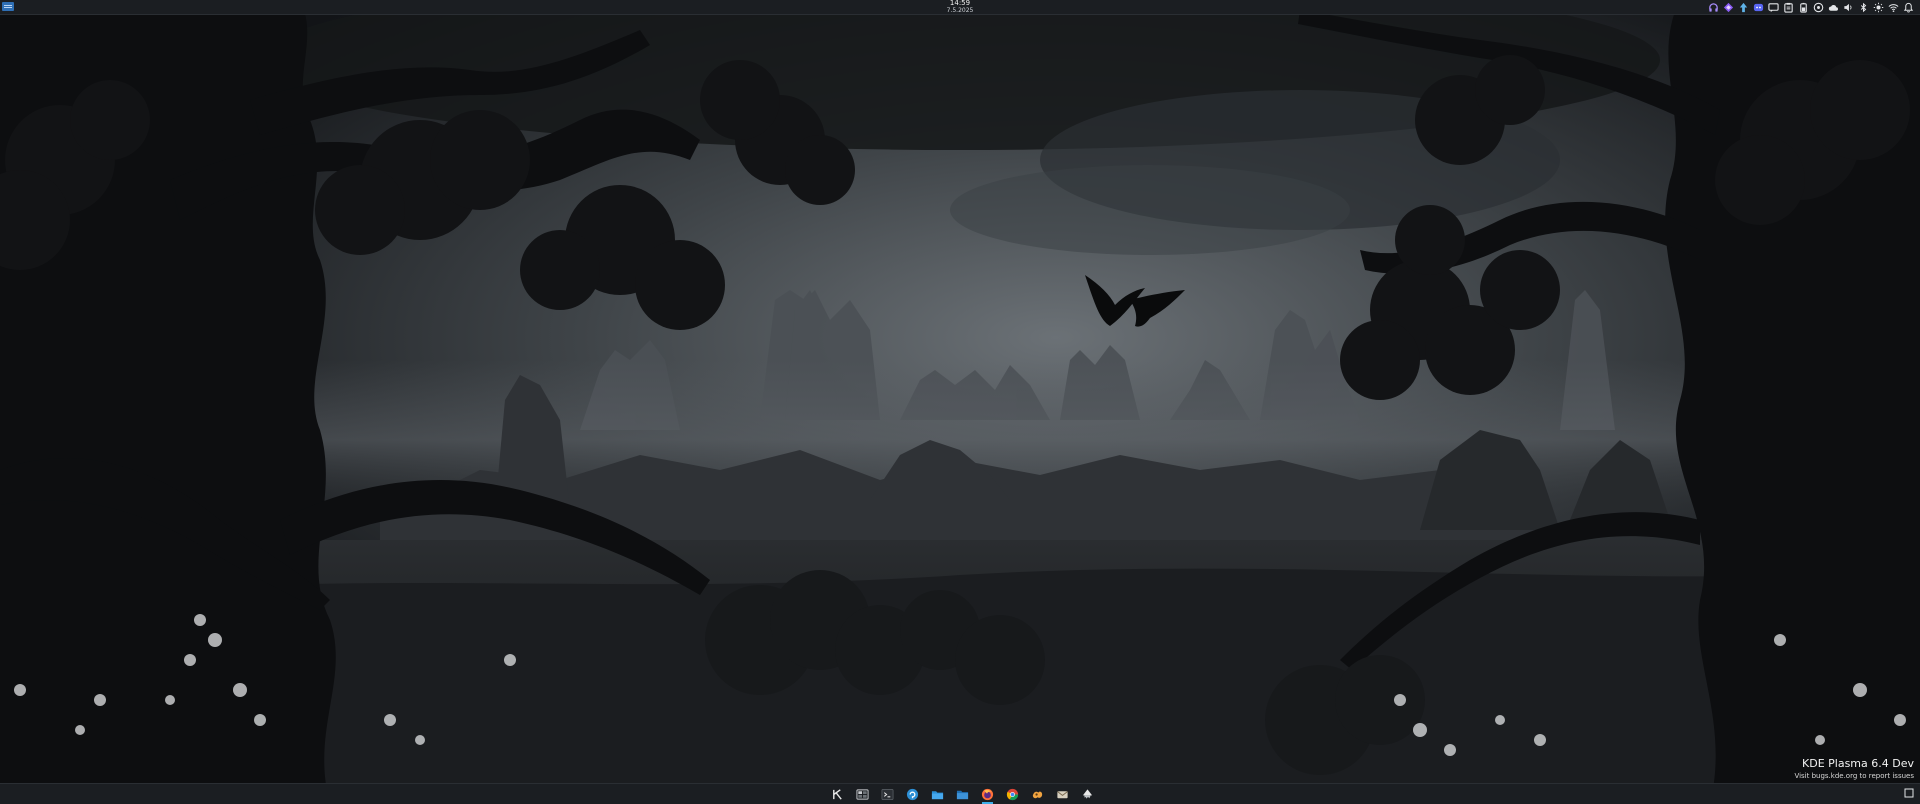 The image size is (1920, 804). Describe the element at coordinates (1818, 7) in the screenshot. I see `media-player-icon` at that location.